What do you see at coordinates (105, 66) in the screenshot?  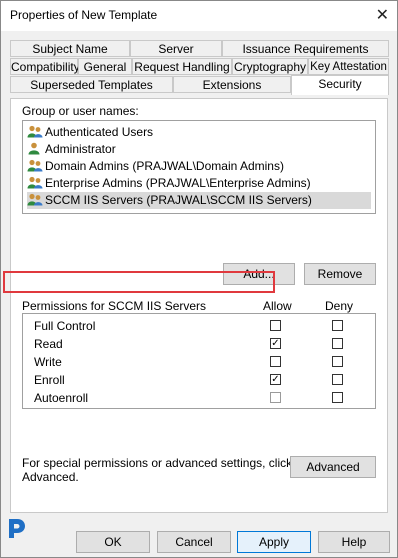 I see `tab-general: General` at bounding box center [105, 66].